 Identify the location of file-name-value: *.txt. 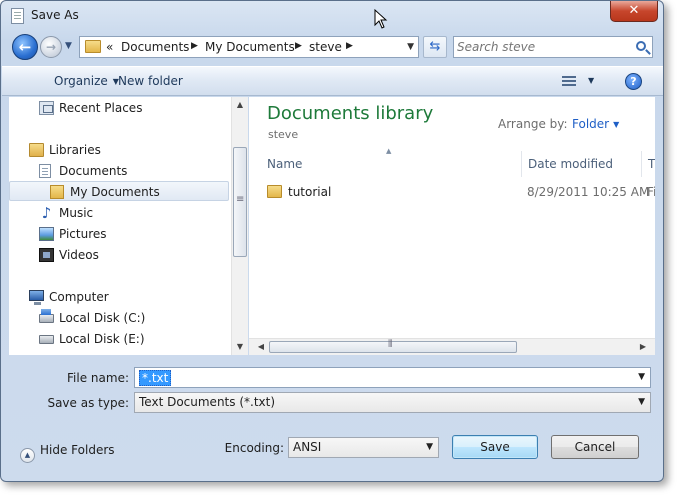
(155, 378).